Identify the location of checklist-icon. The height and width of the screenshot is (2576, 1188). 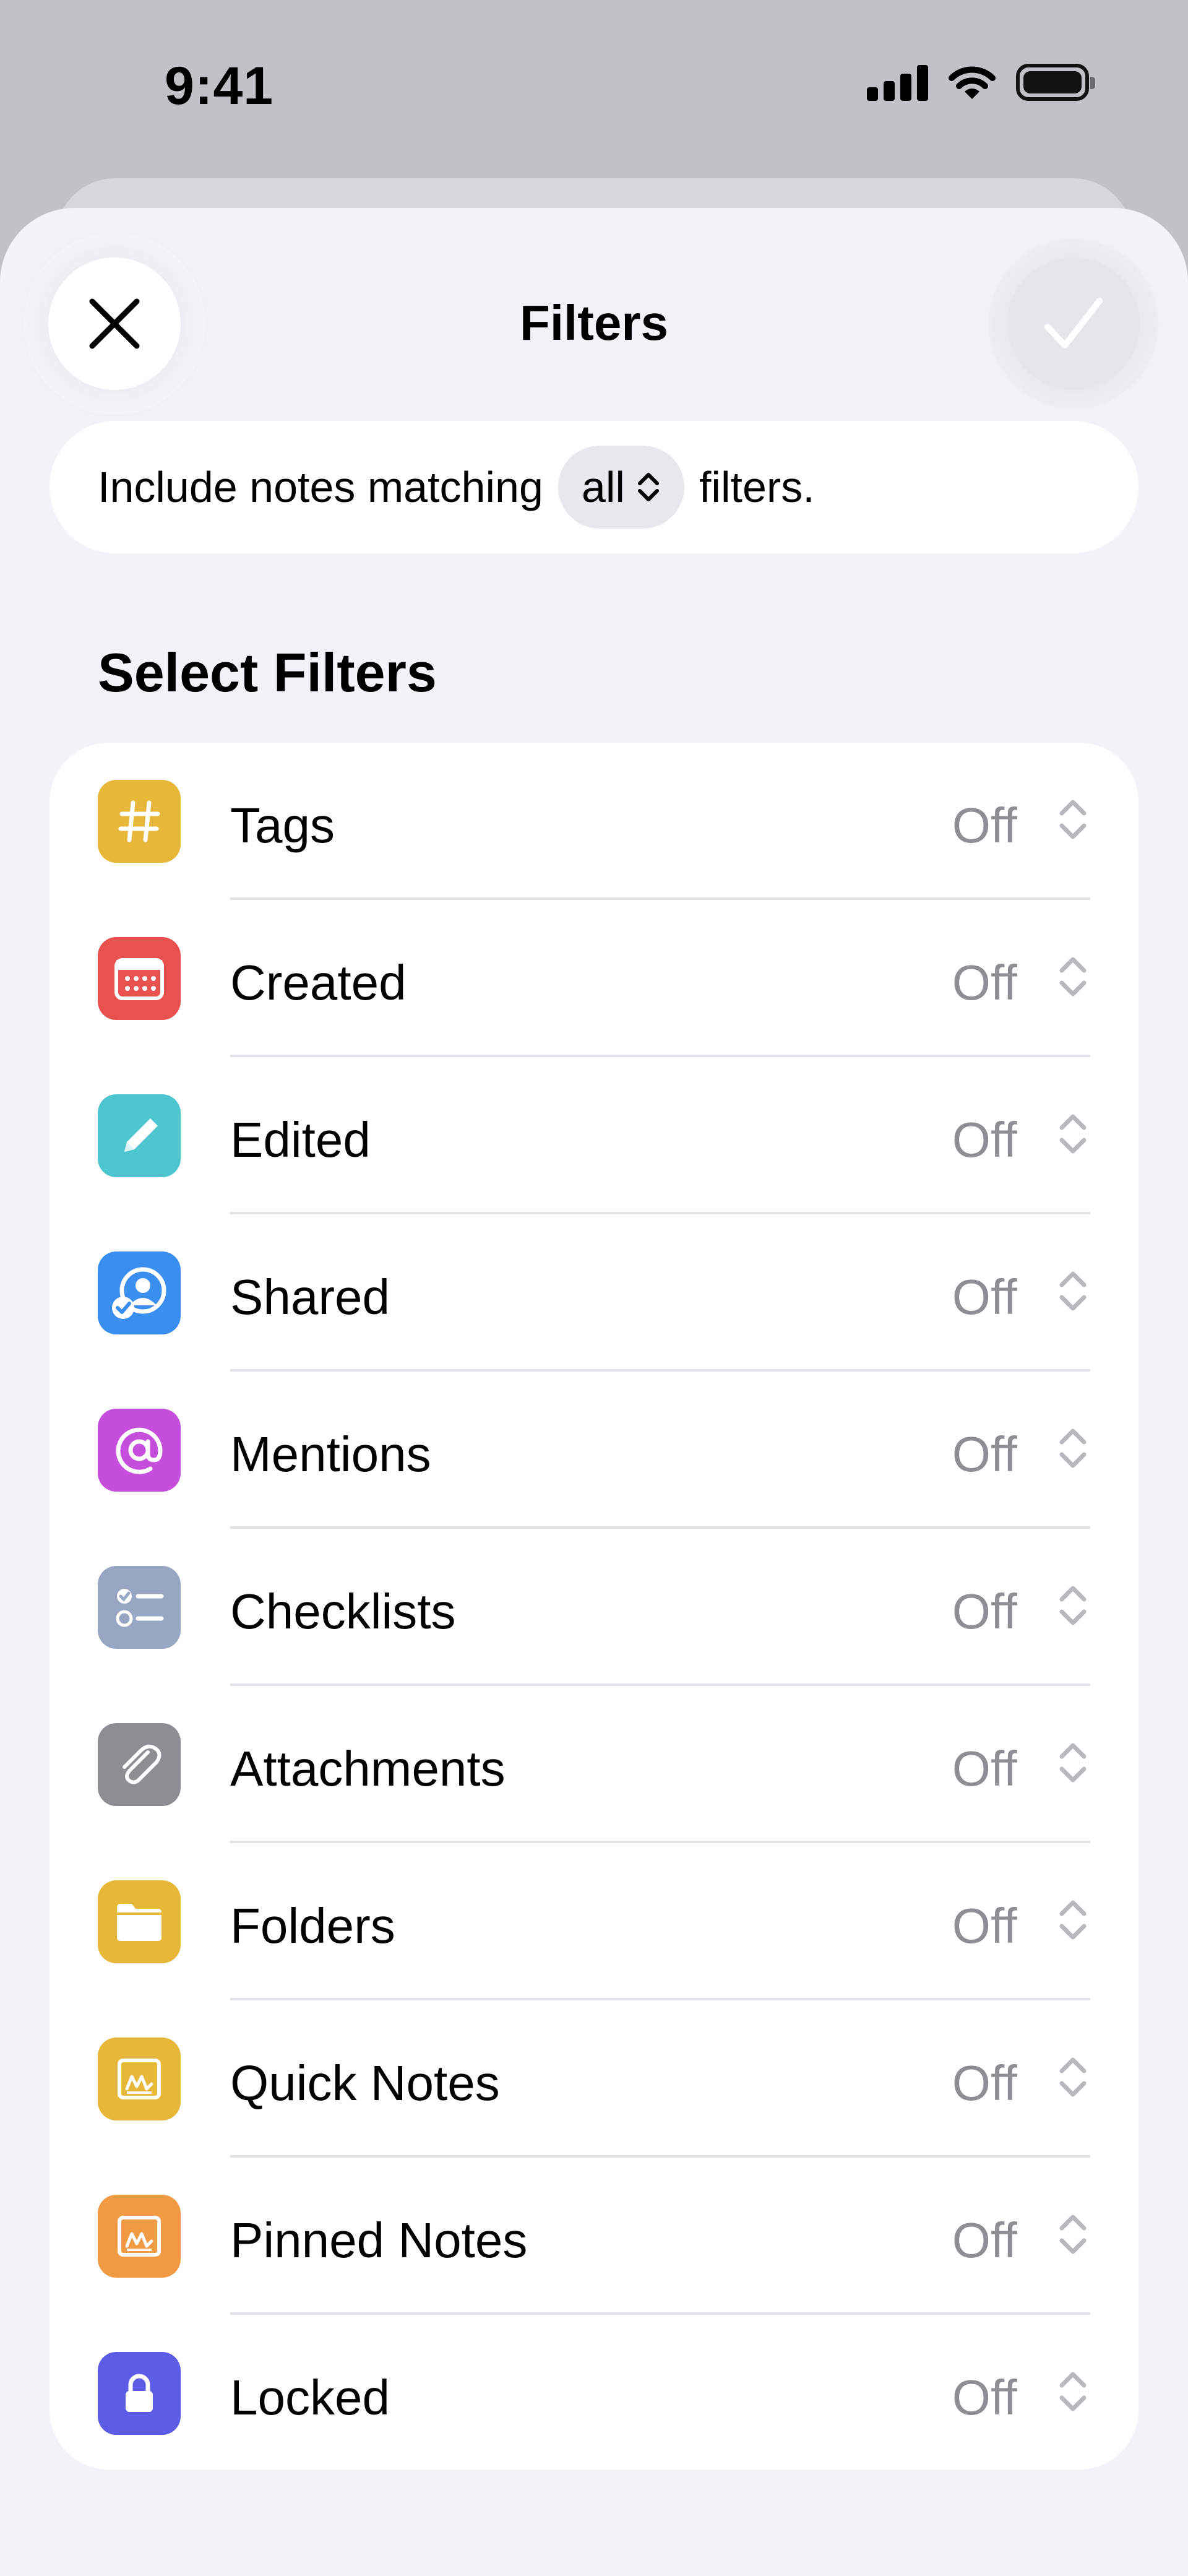
(139, 1607).